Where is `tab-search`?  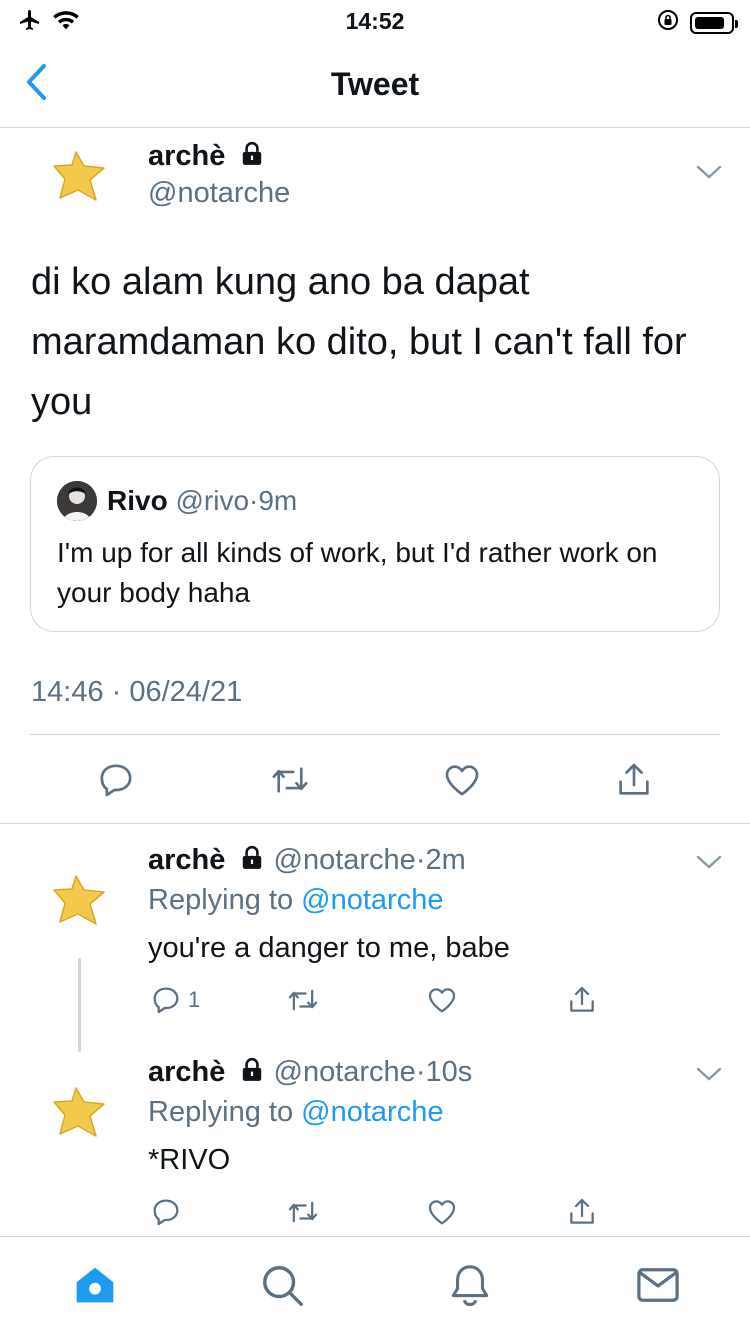
tab-search is located at coordinates (282, 1285).